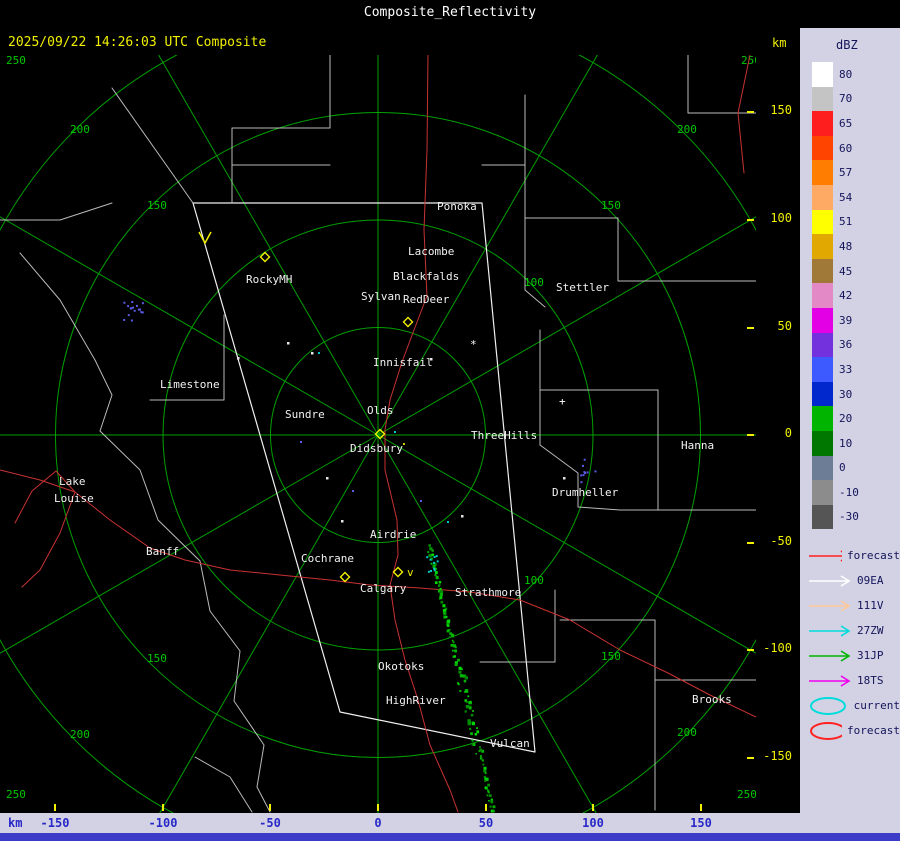 This screenshot has width=900, height=841. I want to click on colorbar-value: 39, so click(846, 320).